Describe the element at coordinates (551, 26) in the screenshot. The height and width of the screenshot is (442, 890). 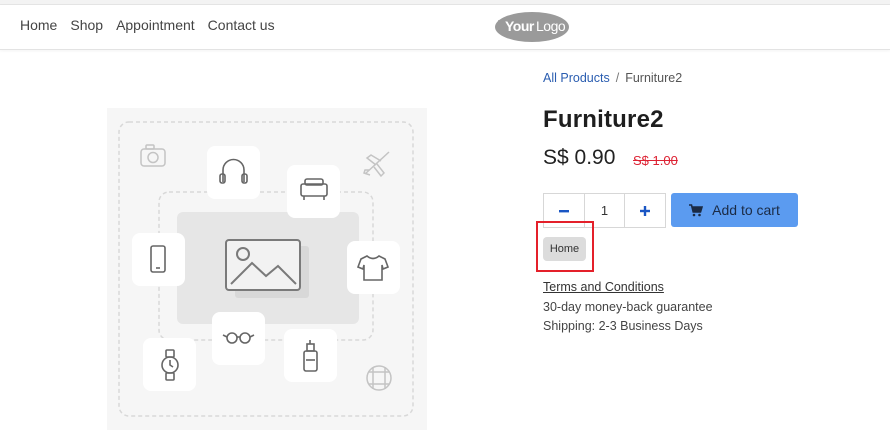
I see `svg-text: Logo` at that location.